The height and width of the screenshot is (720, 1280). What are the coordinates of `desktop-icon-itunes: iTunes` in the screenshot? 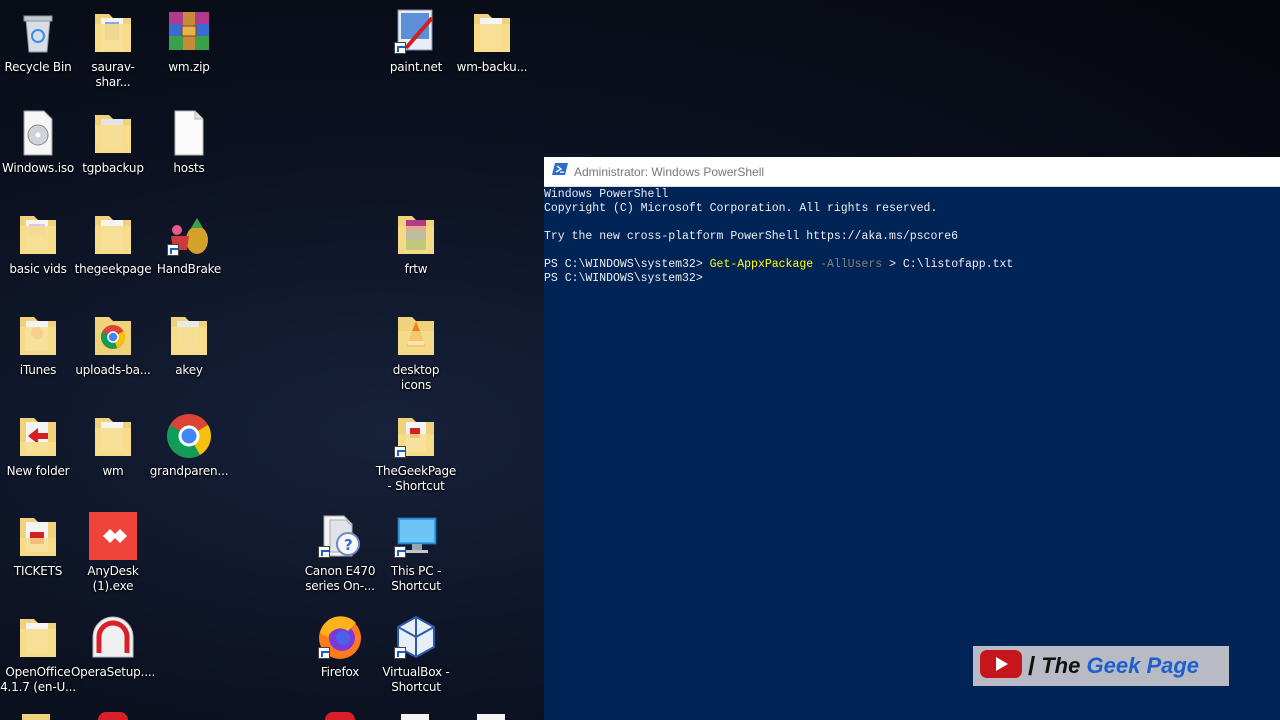 It's located at (38, 344).